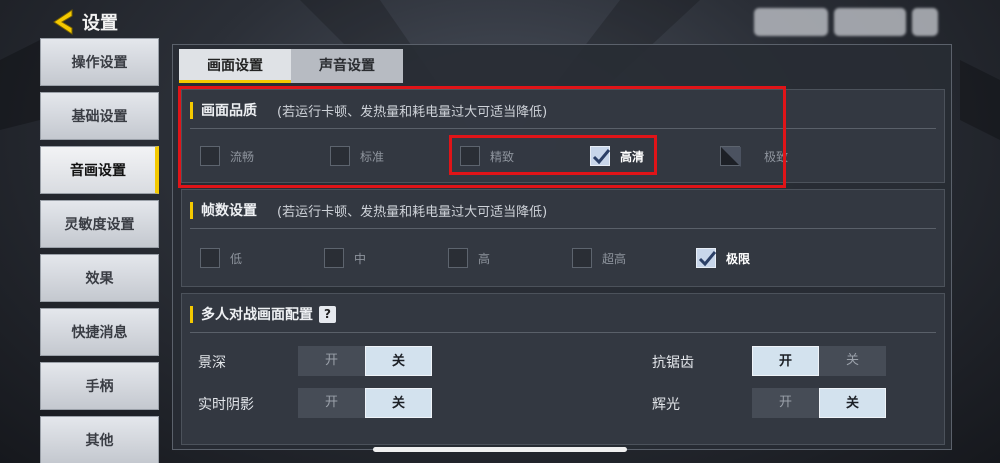 Image resolution: width=1000 pixels, height=463 pixels. What do you see at coordinates (360, 258) in the screenshot?
I see `option-label: 中` at bounding box center [360, 258].